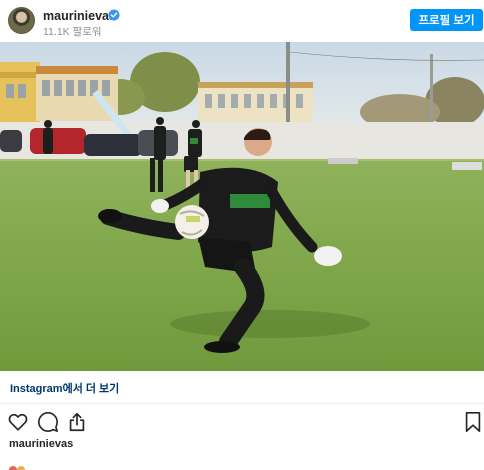 The image size is (484, 470). I want to click on avatar, so click(21, 20).